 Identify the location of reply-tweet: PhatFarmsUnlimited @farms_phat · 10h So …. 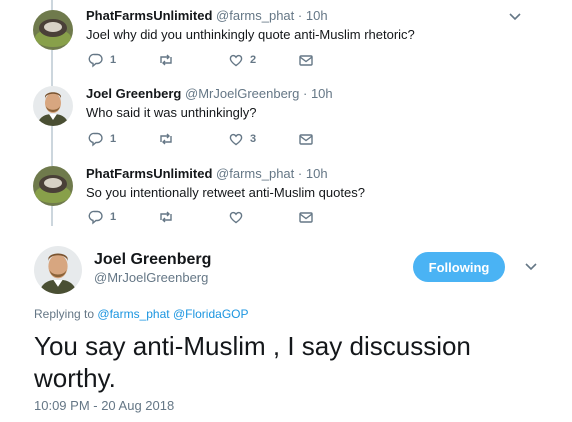
(317, 184).